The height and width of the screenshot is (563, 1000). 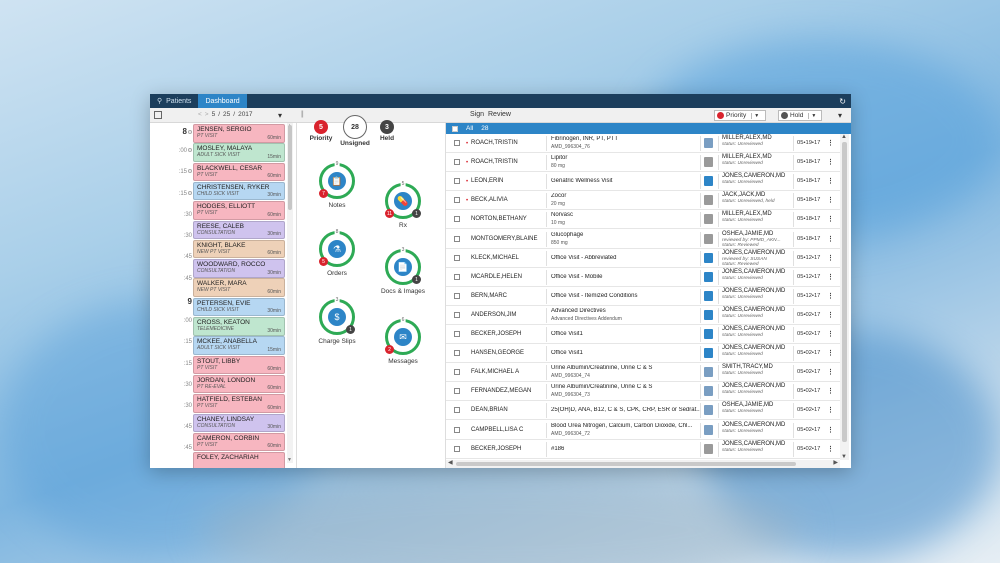 I want to click on appointment-card: MCKEE, ANABELLA ADULT SICK VISIT 15min, so click(x=239, y=345).